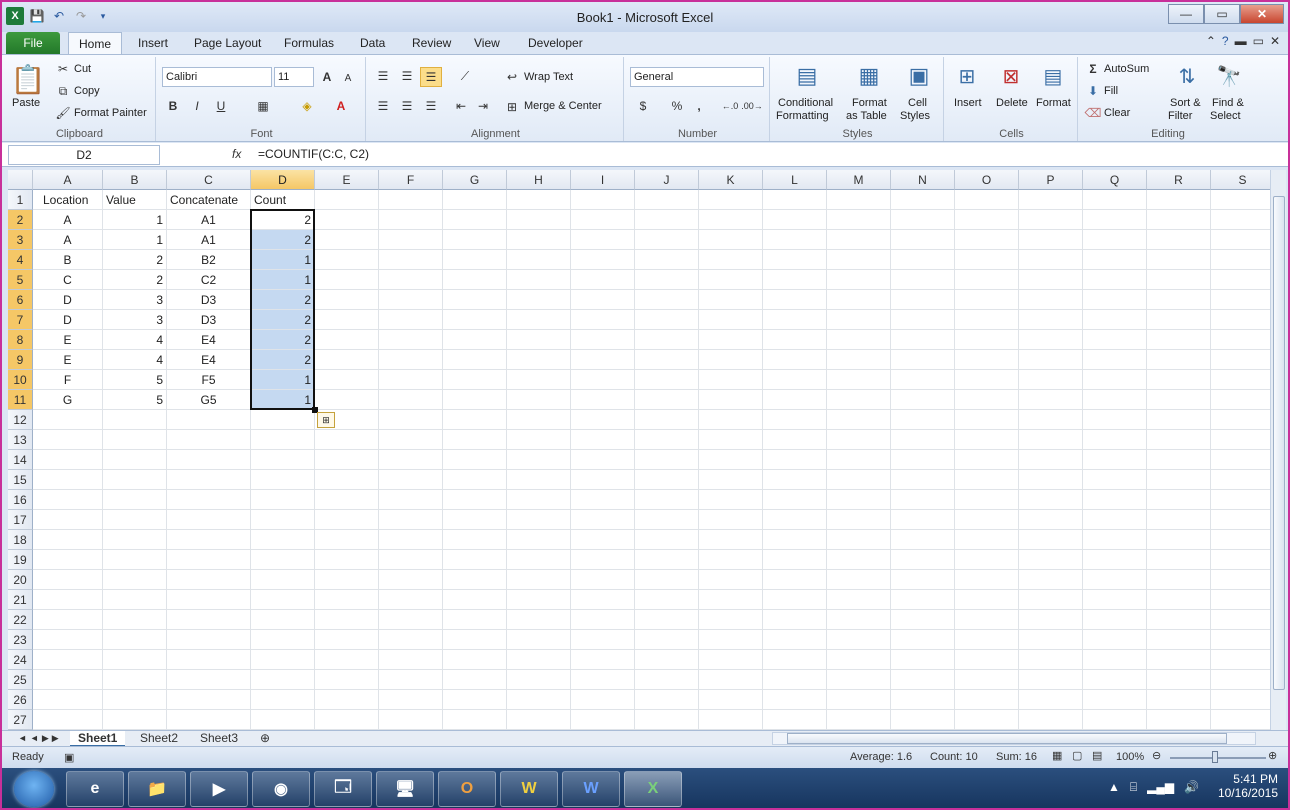 Image resolution: width=1290 pixels, height=810 pixels. I want to click on cell-m22, so click(859, 620).